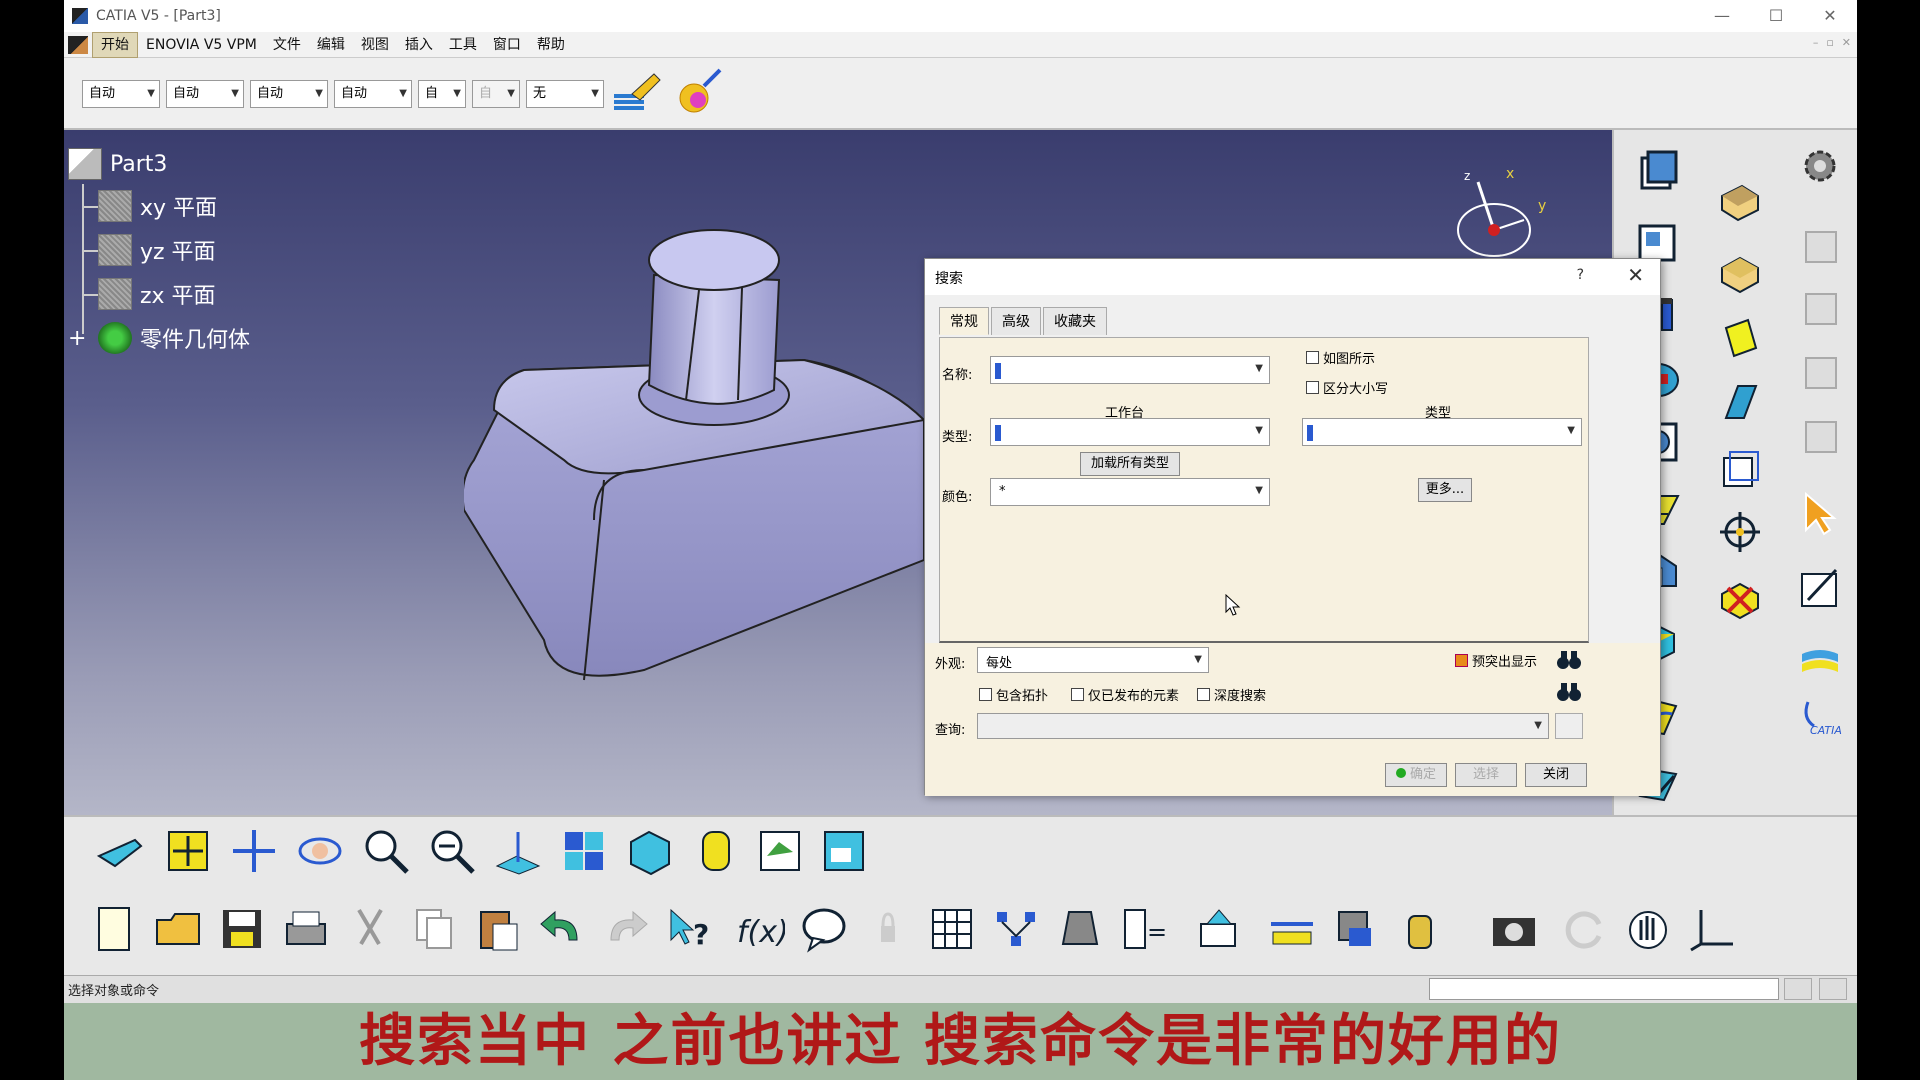  Describe the element at coordinates (1820, 372) in the screenshot. I see `measure-inertia-icon` at that location.